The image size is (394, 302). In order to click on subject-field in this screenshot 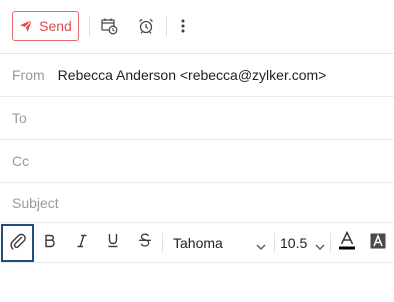, I will do `click(226, 202)`.